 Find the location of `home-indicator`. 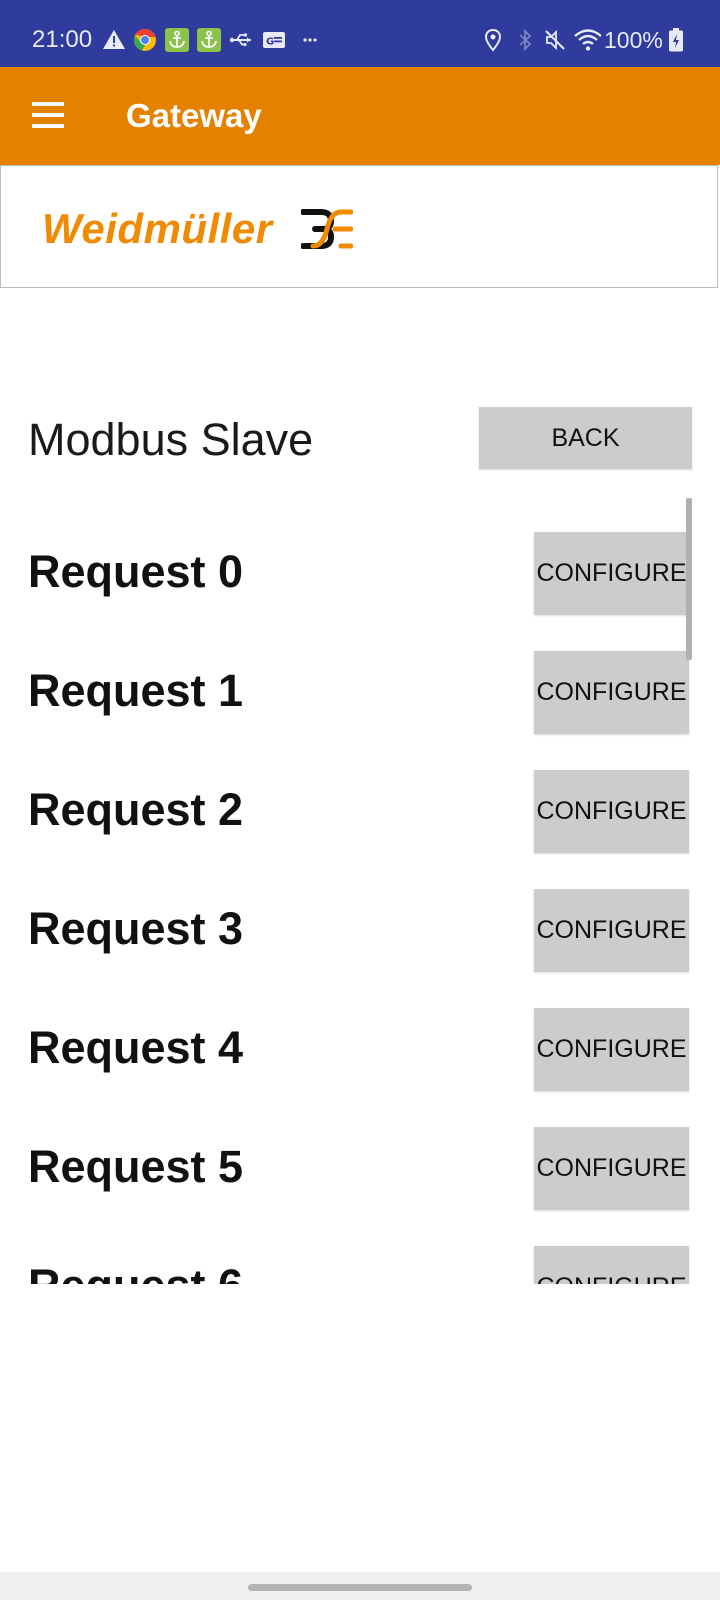

home-indicator is located at coordinates (360, 1587).